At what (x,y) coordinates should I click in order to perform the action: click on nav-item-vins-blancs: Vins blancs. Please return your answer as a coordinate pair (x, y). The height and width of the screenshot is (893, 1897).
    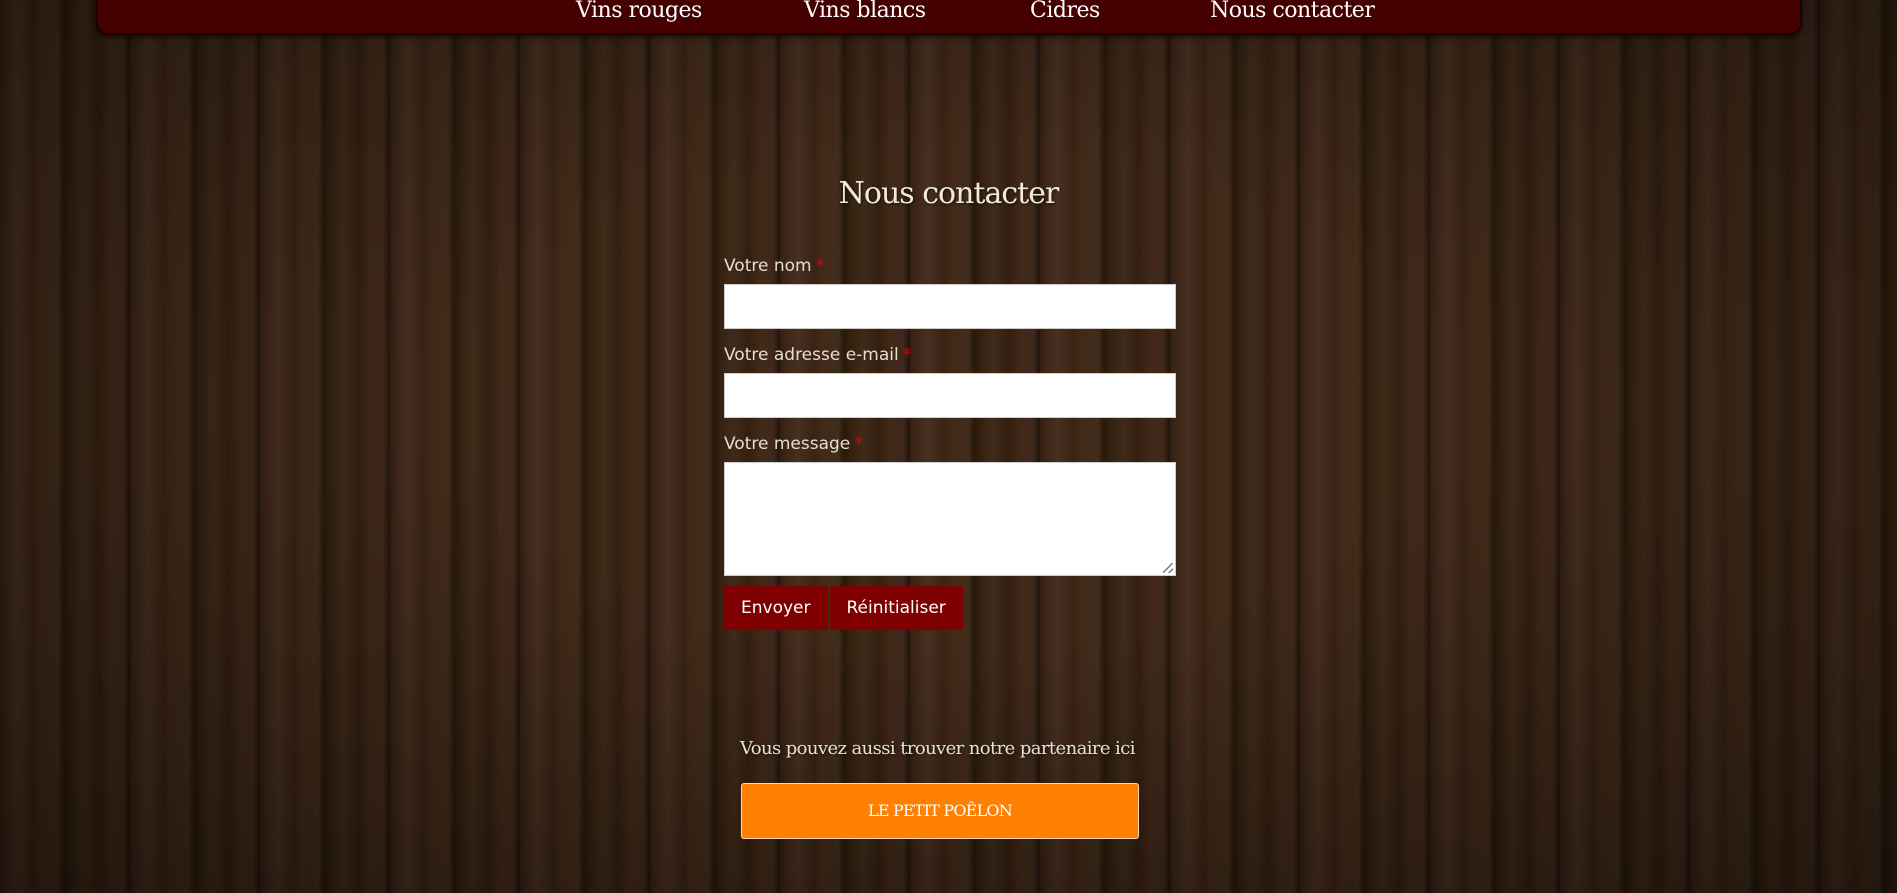
    Looking at the image, I should click on (865, 11).